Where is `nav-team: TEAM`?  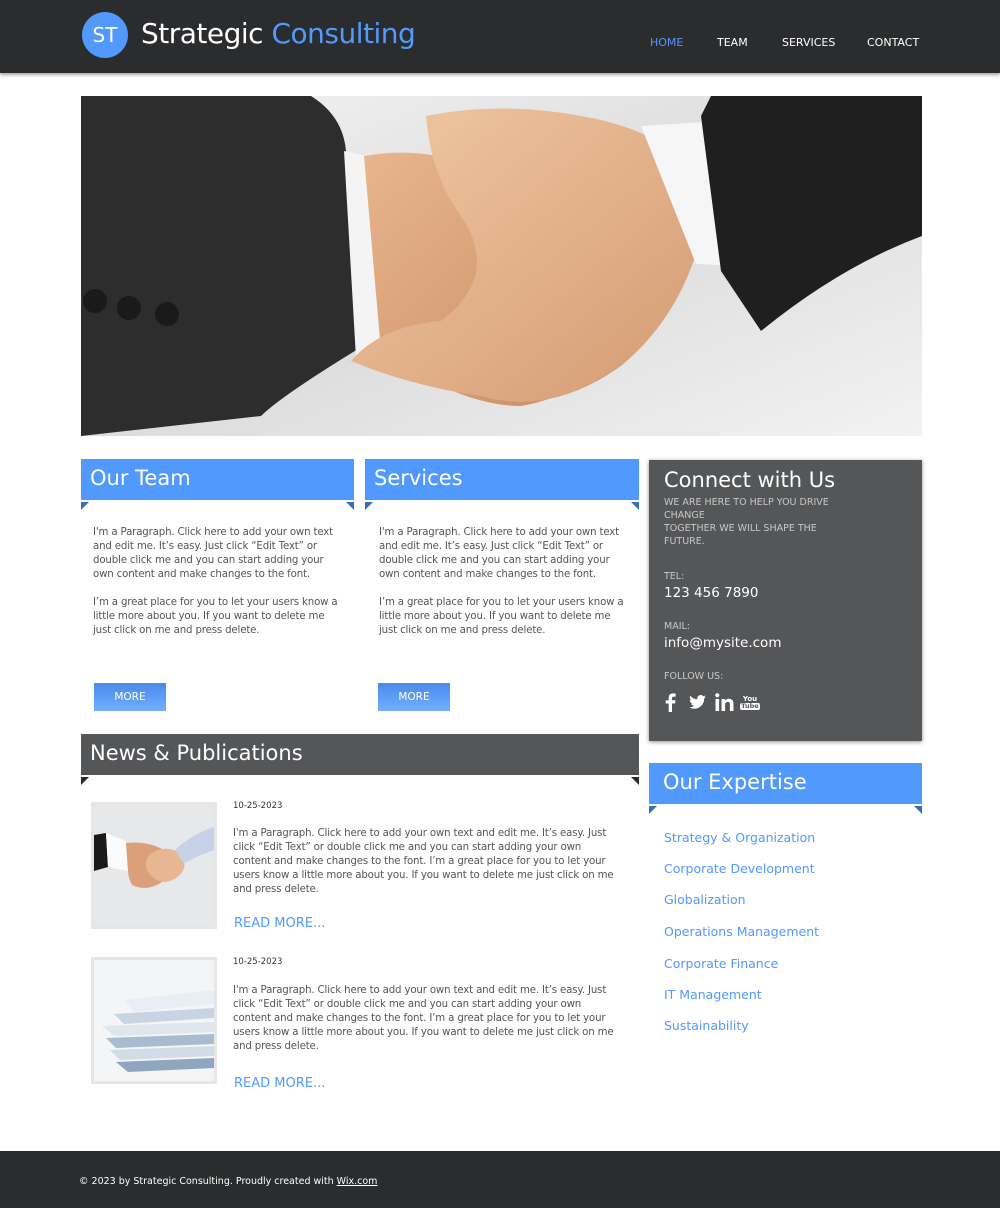 nav-team: TEAM is located at coordinates (732, 42).